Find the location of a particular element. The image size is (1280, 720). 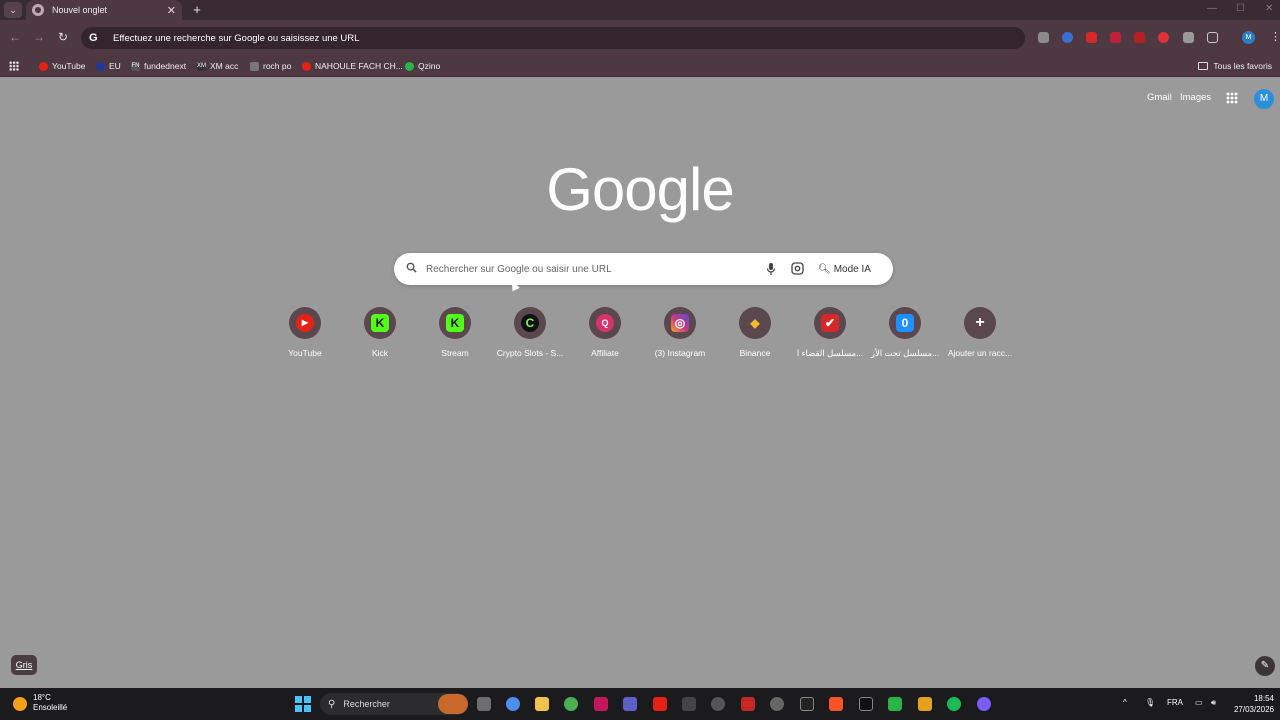

microphone-icon: 🎙︎ is located at coordinates (1150, 702).